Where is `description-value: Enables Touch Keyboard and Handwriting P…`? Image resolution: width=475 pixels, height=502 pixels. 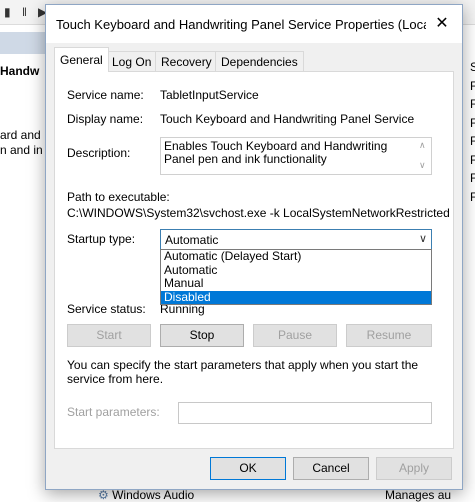
description-value: Enables Touch Keyboard and Handwriting P… is located at coordinates (276, 152).